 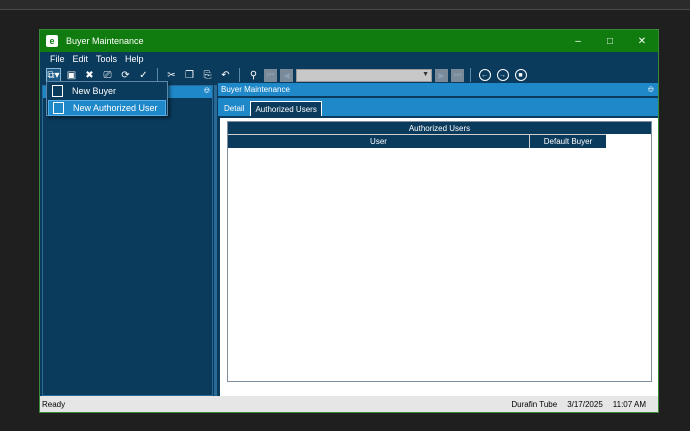 What do you see at coordinates (349, 59) in the screenshot?
I see `menu-bar: File Edit Tools Help` at bounding box center [349, 59].